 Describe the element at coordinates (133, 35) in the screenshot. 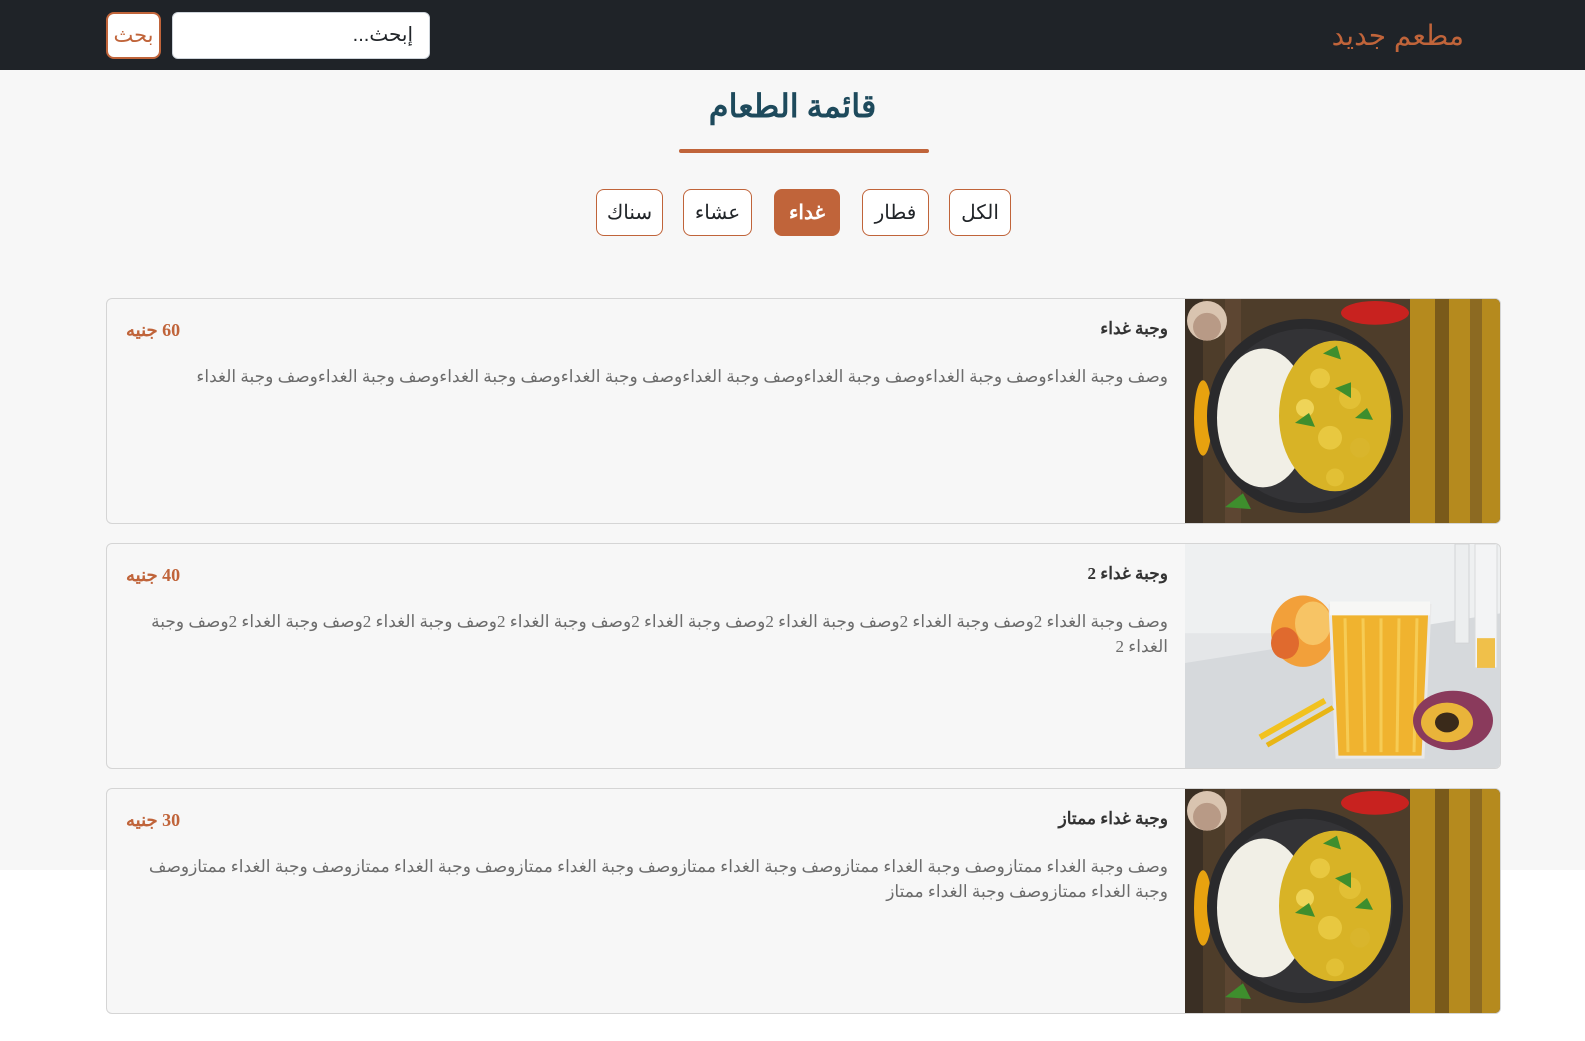

I see `search-button: بحث` at that location.